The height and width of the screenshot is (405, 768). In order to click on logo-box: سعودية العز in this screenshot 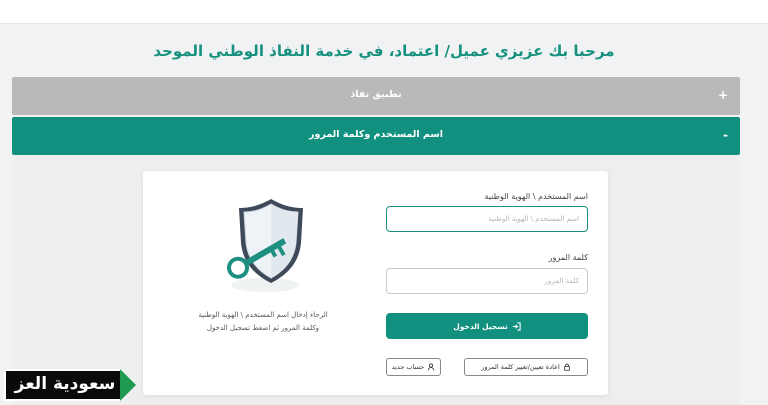, I will do `click(63, 385)`.